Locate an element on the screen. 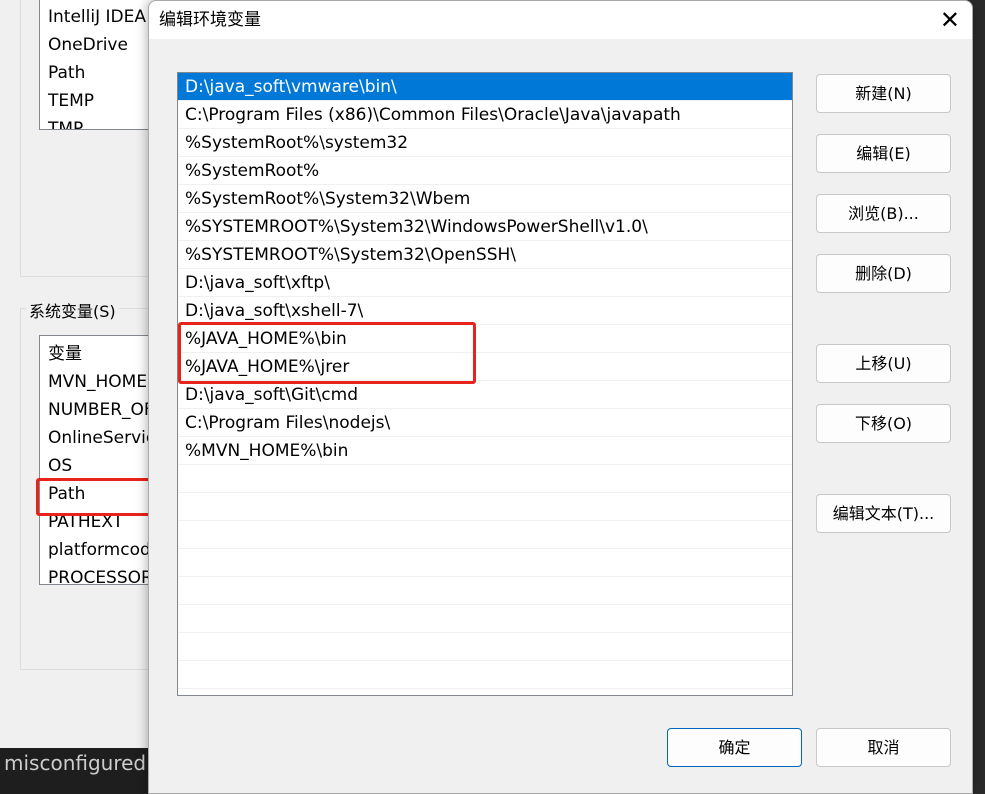 The image size is (985, 794). cancel-button: 取消 is located at coordinates (883, 747).